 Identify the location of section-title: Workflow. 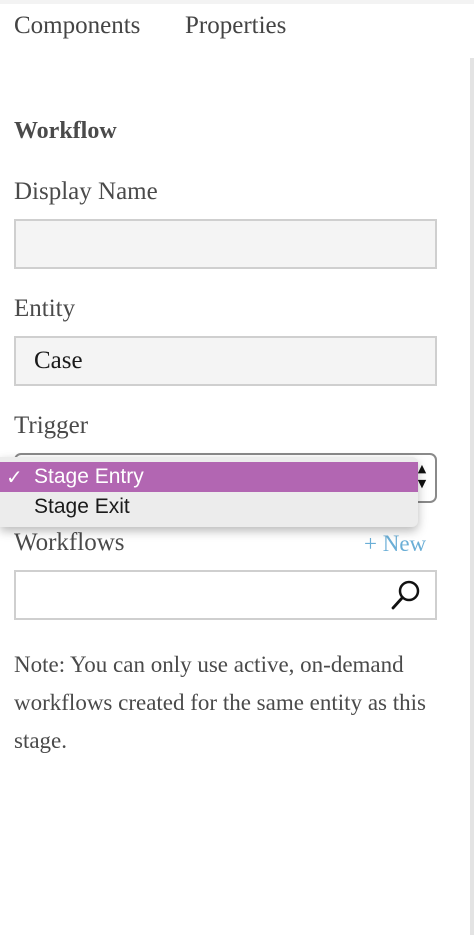
(65, 131).